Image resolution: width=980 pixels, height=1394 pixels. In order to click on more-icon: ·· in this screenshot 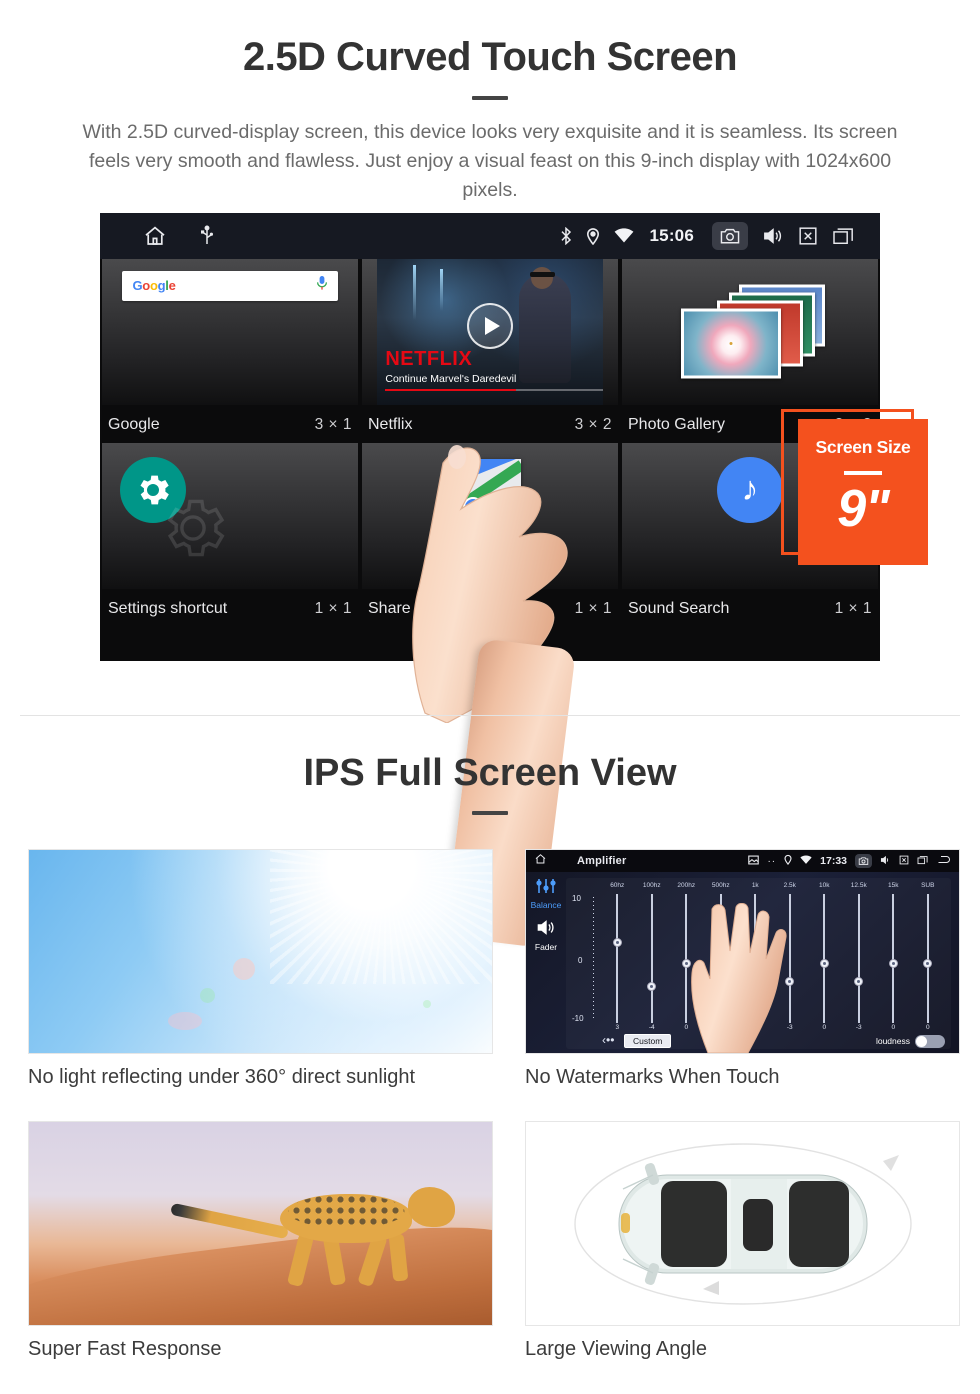, I will do `click(772, 861)`.